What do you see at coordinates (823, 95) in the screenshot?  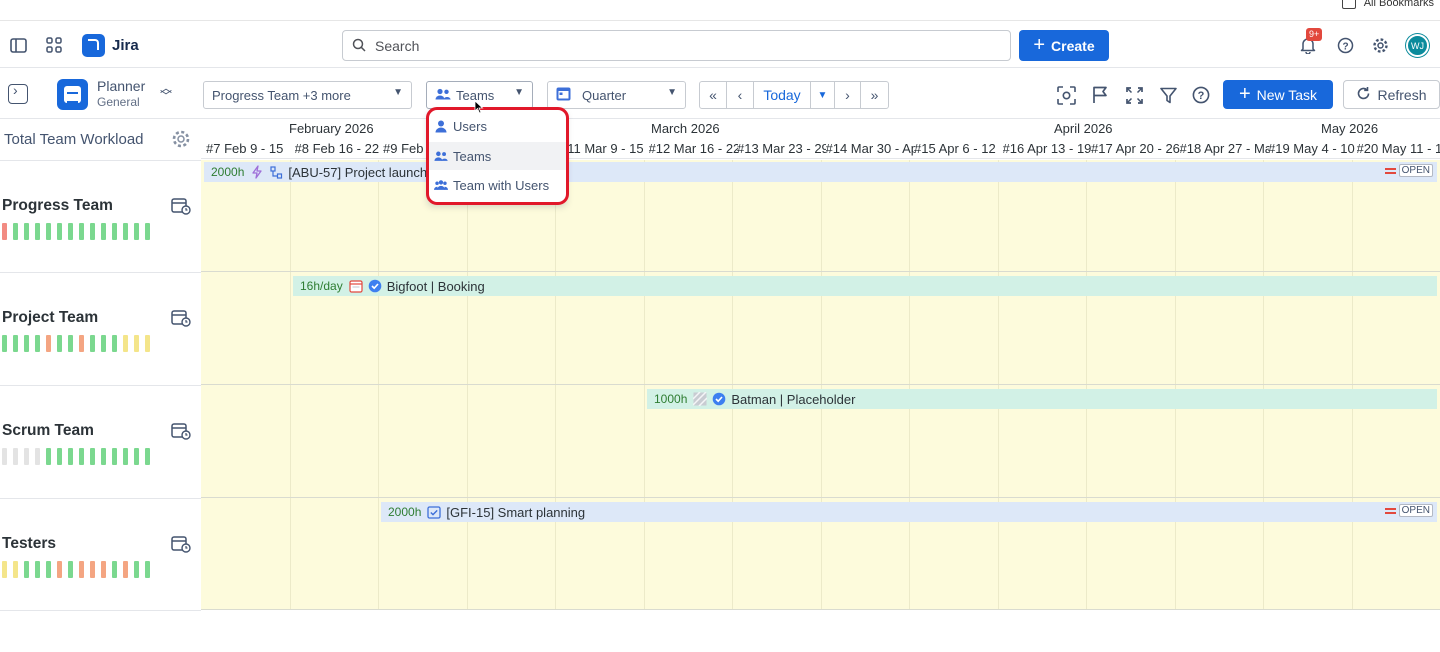 I see `today-options-chevron-icon: ▼` at bounding box center [823, 95].